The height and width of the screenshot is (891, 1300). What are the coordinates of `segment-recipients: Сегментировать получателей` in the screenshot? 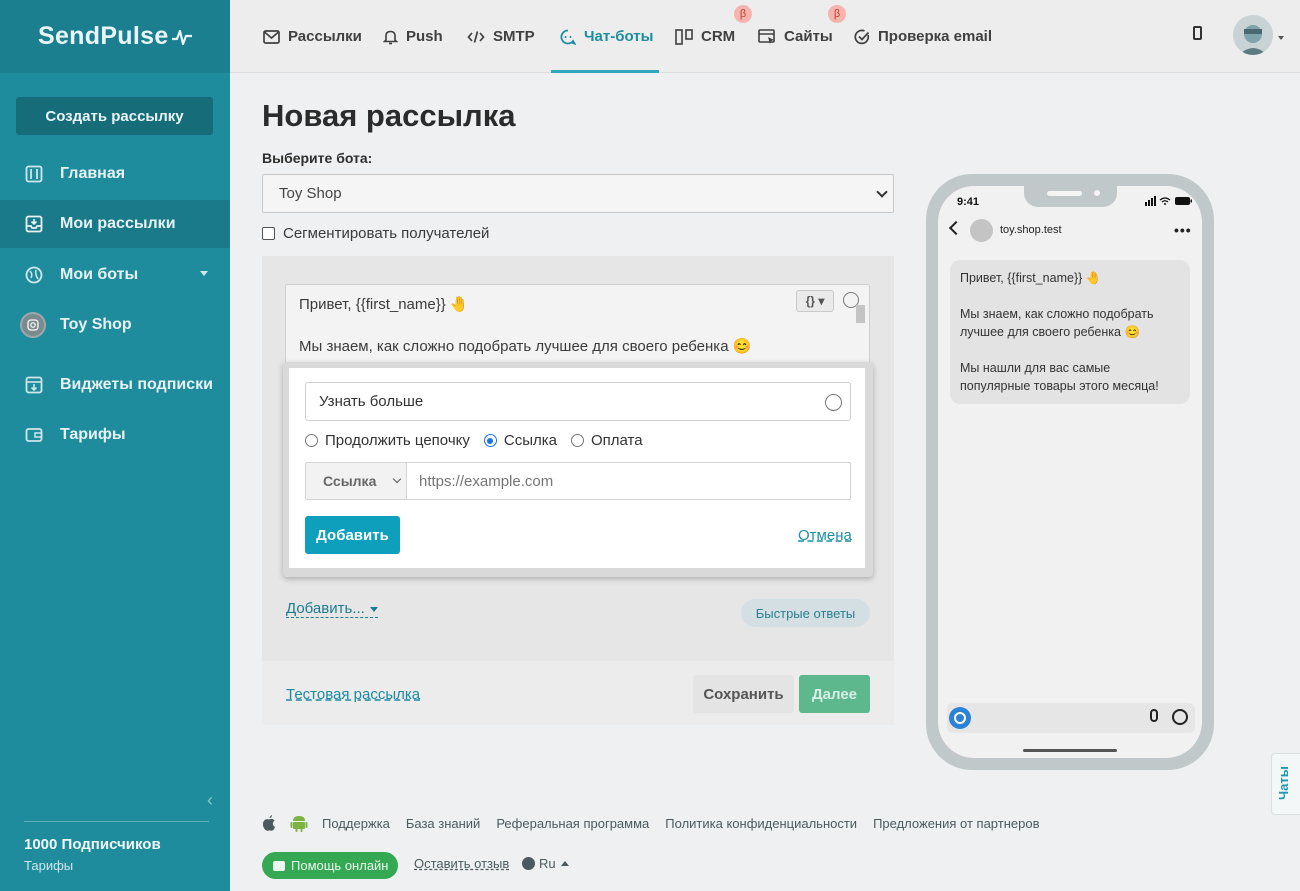 It's located at (375, 233).